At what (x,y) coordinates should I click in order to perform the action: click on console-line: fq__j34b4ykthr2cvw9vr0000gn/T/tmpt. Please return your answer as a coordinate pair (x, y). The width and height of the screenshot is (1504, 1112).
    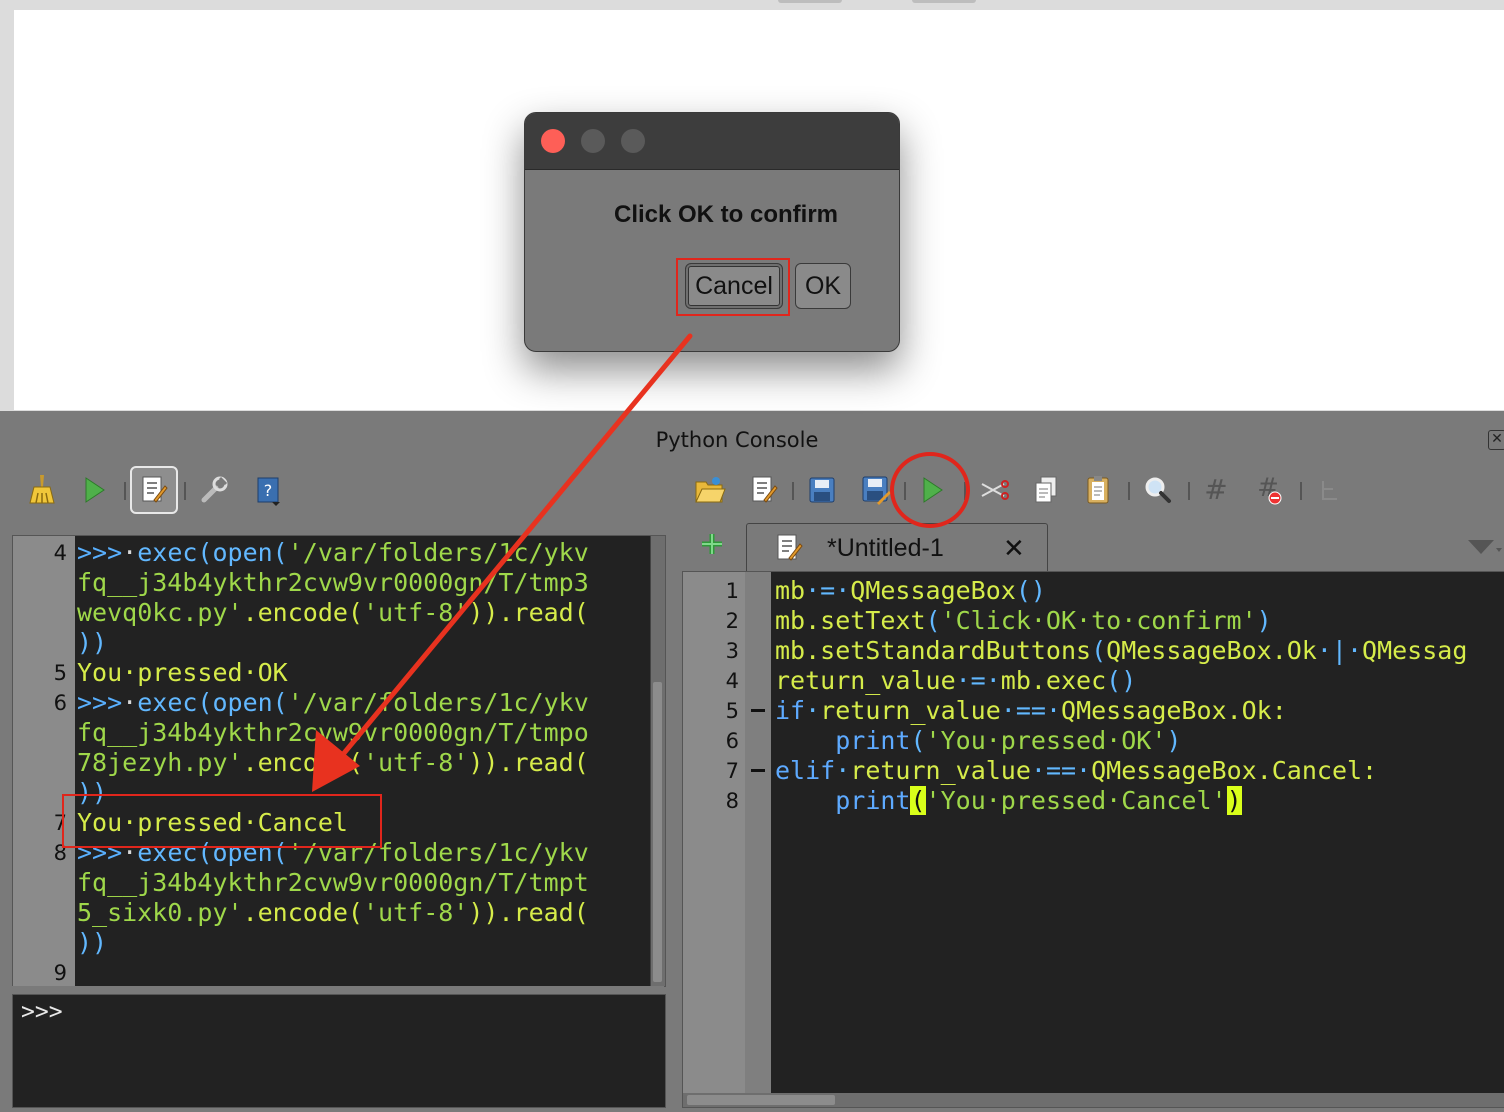
    Looking at the image, I should click on (333, 882).